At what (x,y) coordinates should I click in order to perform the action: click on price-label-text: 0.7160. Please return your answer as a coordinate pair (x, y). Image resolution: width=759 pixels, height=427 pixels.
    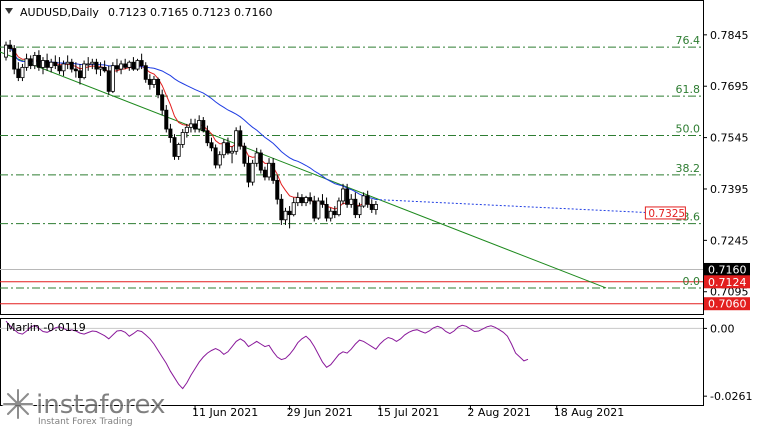
    Looking at the image, I should click on (727, 269).